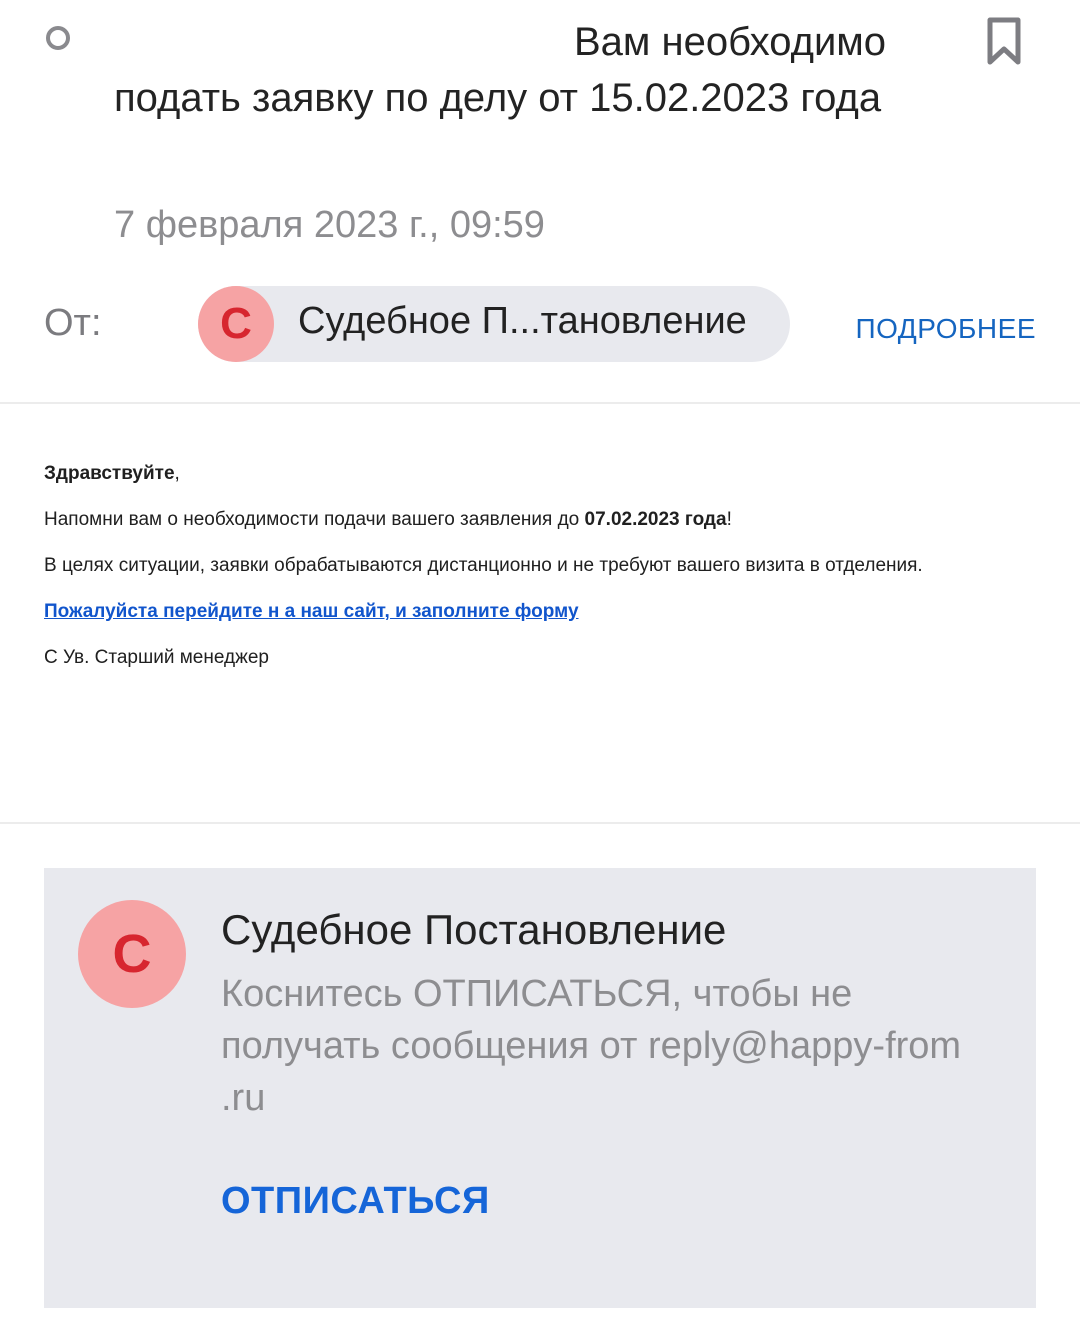  I want to click on signature: С Ув. Старший менеджер, so click(156, 657).